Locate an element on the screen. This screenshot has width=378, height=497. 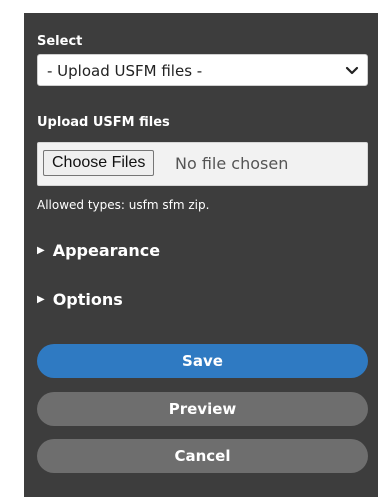
appearance-toggle: ▶ Appearance is located at coordinates (98, 251).